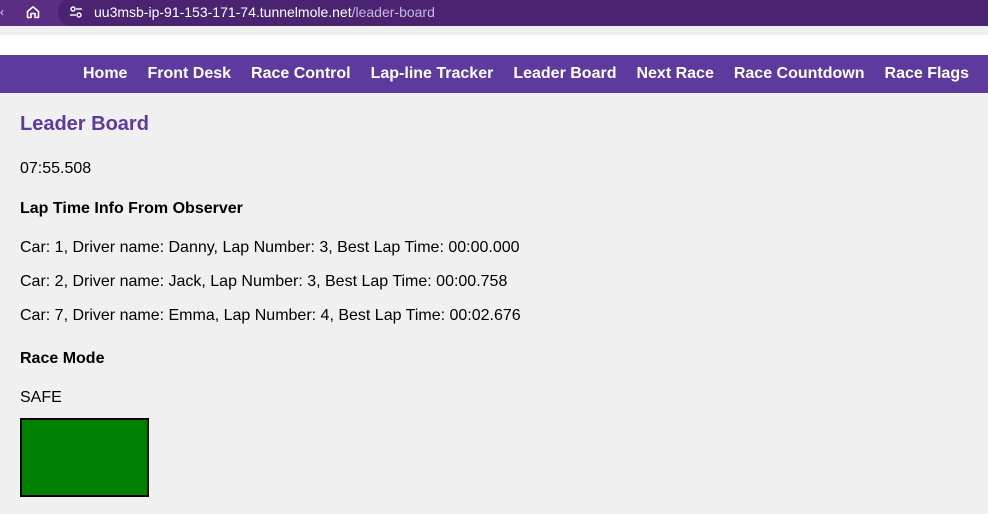  What do you see at coordinates (76, 12) in the screenshot?
I see `tune-icon` at bounding box center [76, 12].